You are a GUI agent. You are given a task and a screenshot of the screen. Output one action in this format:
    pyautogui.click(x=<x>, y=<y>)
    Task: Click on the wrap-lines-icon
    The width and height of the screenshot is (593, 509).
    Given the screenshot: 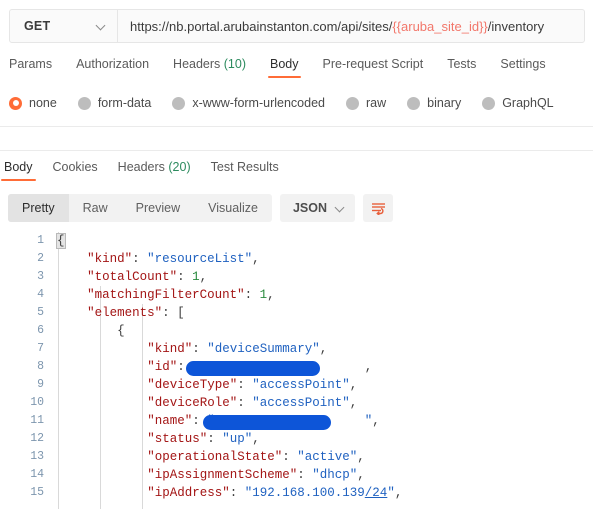 What is the action you would take?
    pyautogui.click(x=378, y=208)
    